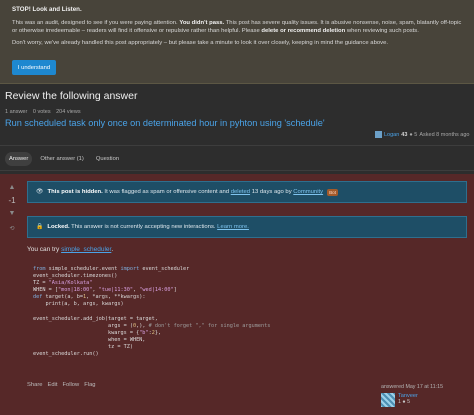  Describe the element at coordinates (413, 134) in the screenshot. I see `asker-badges: ● 5` at that location.